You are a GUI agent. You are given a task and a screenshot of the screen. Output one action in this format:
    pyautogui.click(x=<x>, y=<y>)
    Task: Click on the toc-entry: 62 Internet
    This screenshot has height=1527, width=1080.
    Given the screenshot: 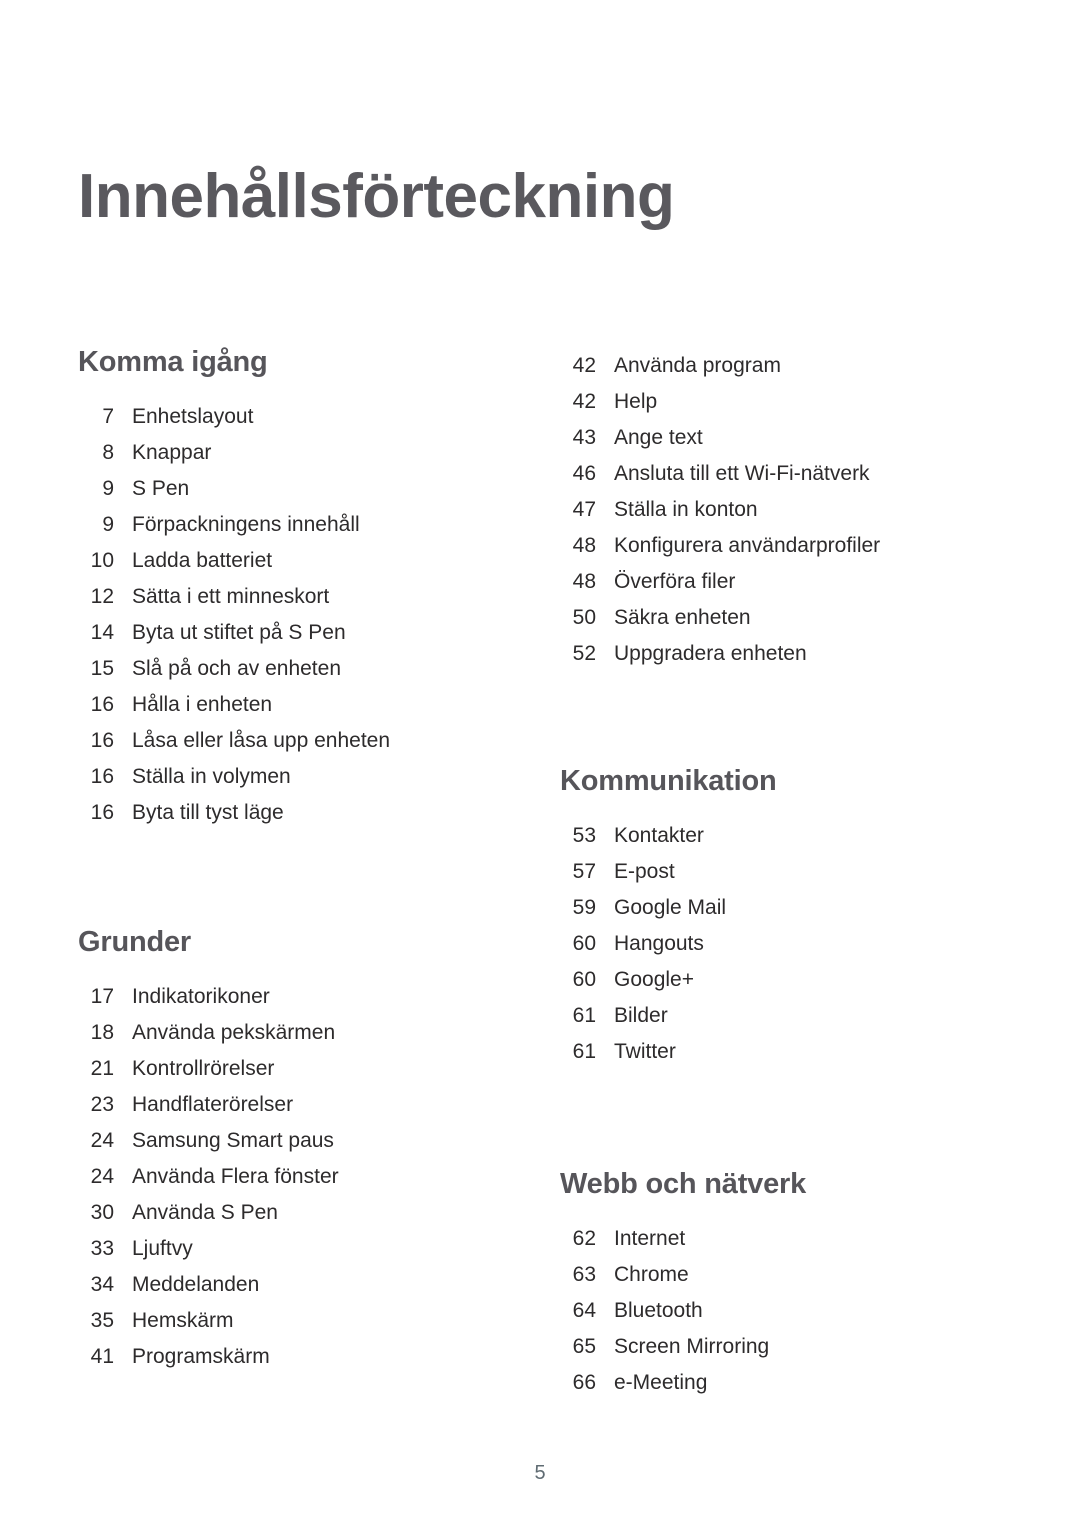 What is the action you would take?
    pyautogui.click(x=775, y=1239)
    